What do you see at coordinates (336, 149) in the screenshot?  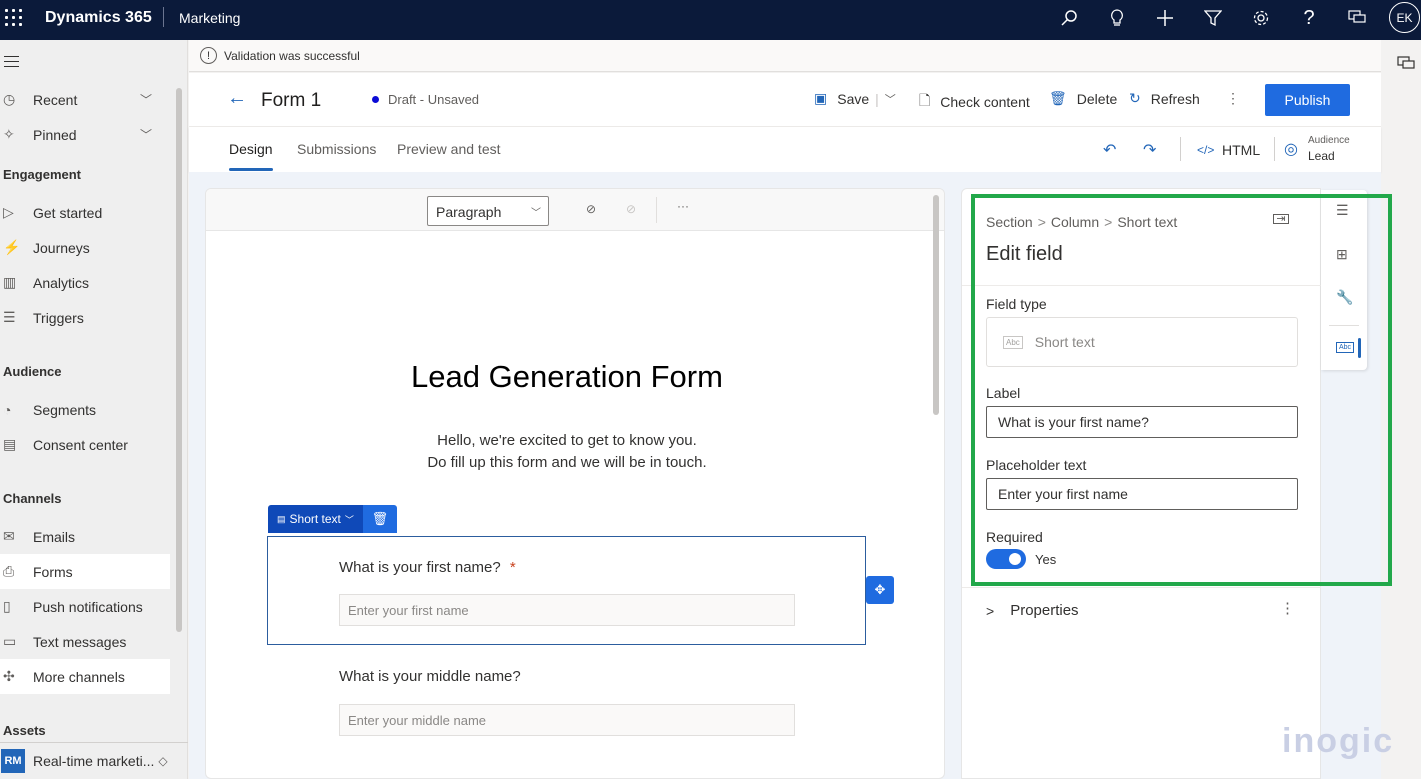 I see `tab-submissions: Submissions` at bounding box center [336, 149].